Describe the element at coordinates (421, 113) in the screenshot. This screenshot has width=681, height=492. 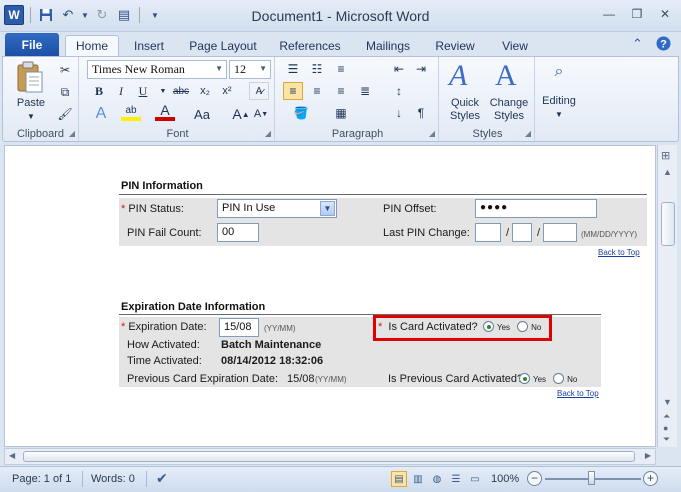
I see `show-marks-icon: ¶` at that location.